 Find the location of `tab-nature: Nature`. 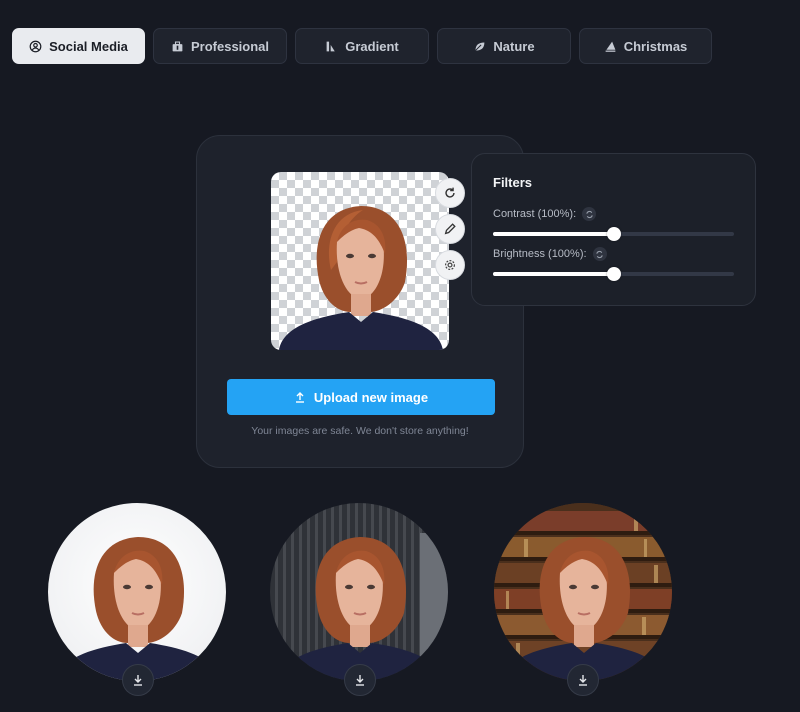

tab-nature: Nature is located at coordinates (504, 46).